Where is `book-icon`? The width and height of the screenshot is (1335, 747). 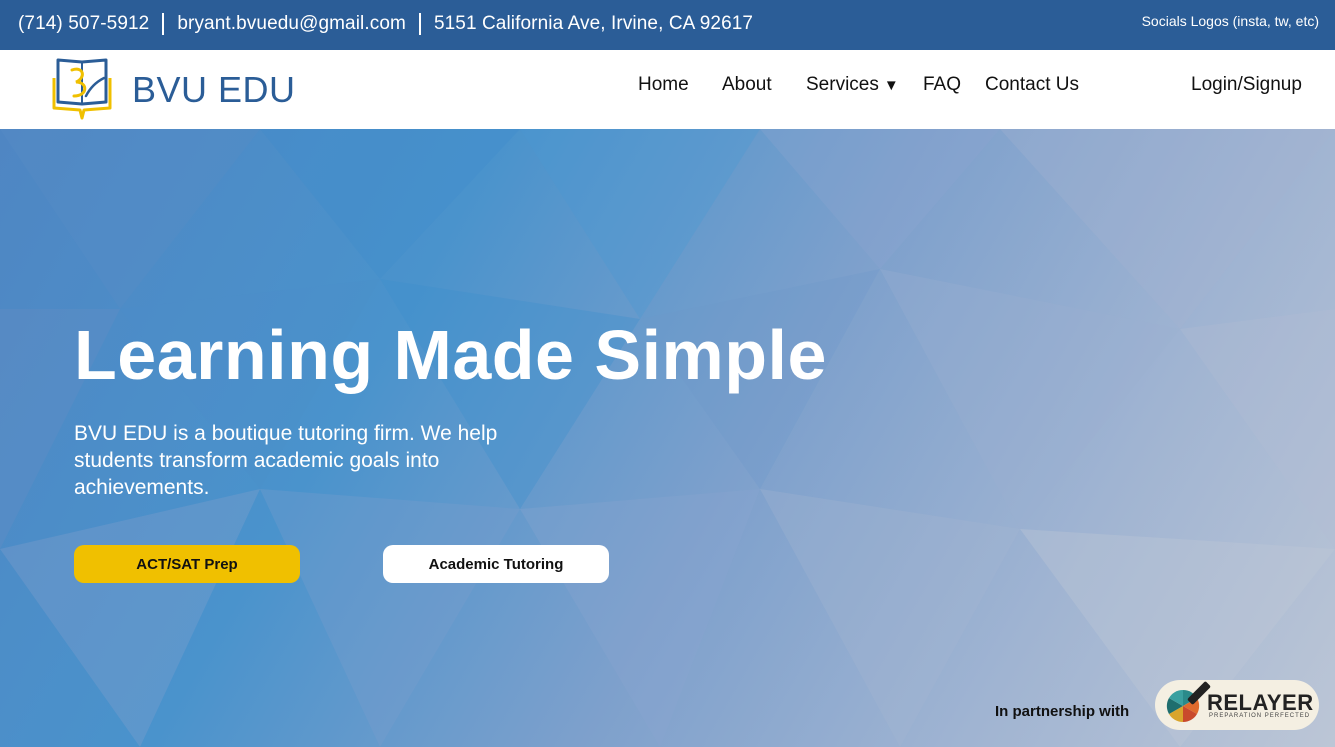
book-icon is located at coordinates (82, 89).